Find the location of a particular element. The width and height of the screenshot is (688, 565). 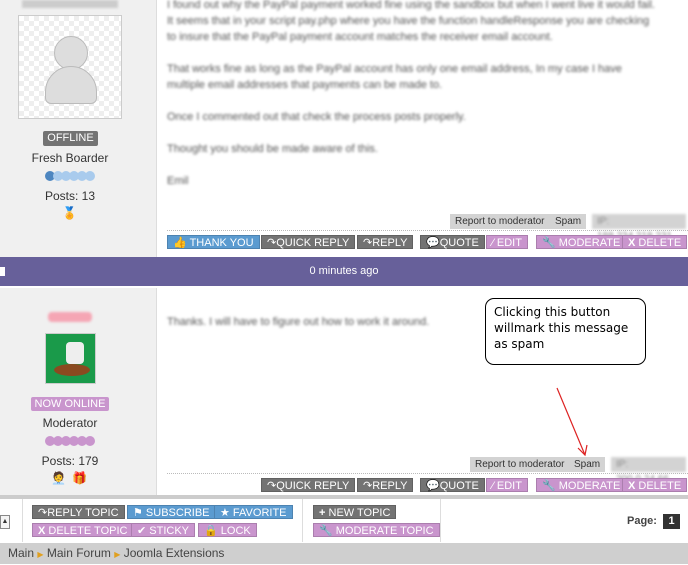

lock-button: 🔒 LOCK is located at coordinates (227, 530).